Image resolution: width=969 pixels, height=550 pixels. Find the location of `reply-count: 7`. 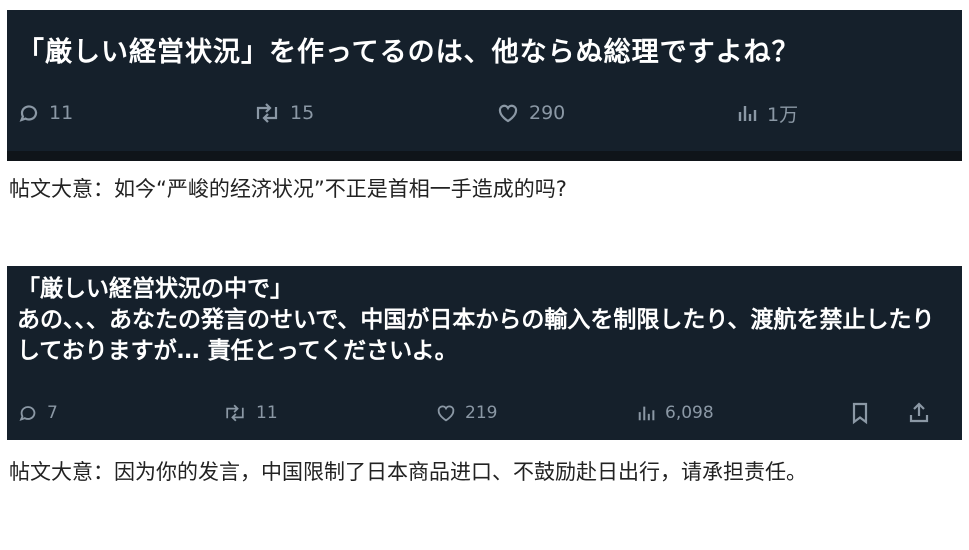

reply-count: 7 is located at coordinates (52, 413).